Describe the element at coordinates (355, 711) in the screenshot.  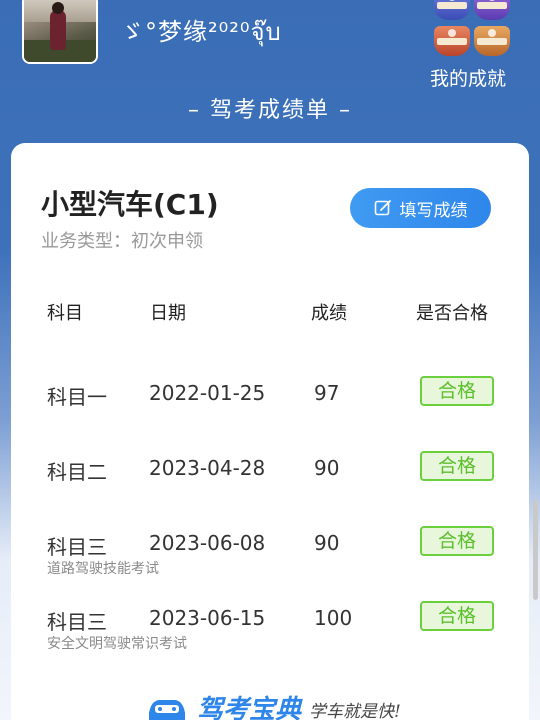
I see `logo-slogan: 学车就是快!` at that location.